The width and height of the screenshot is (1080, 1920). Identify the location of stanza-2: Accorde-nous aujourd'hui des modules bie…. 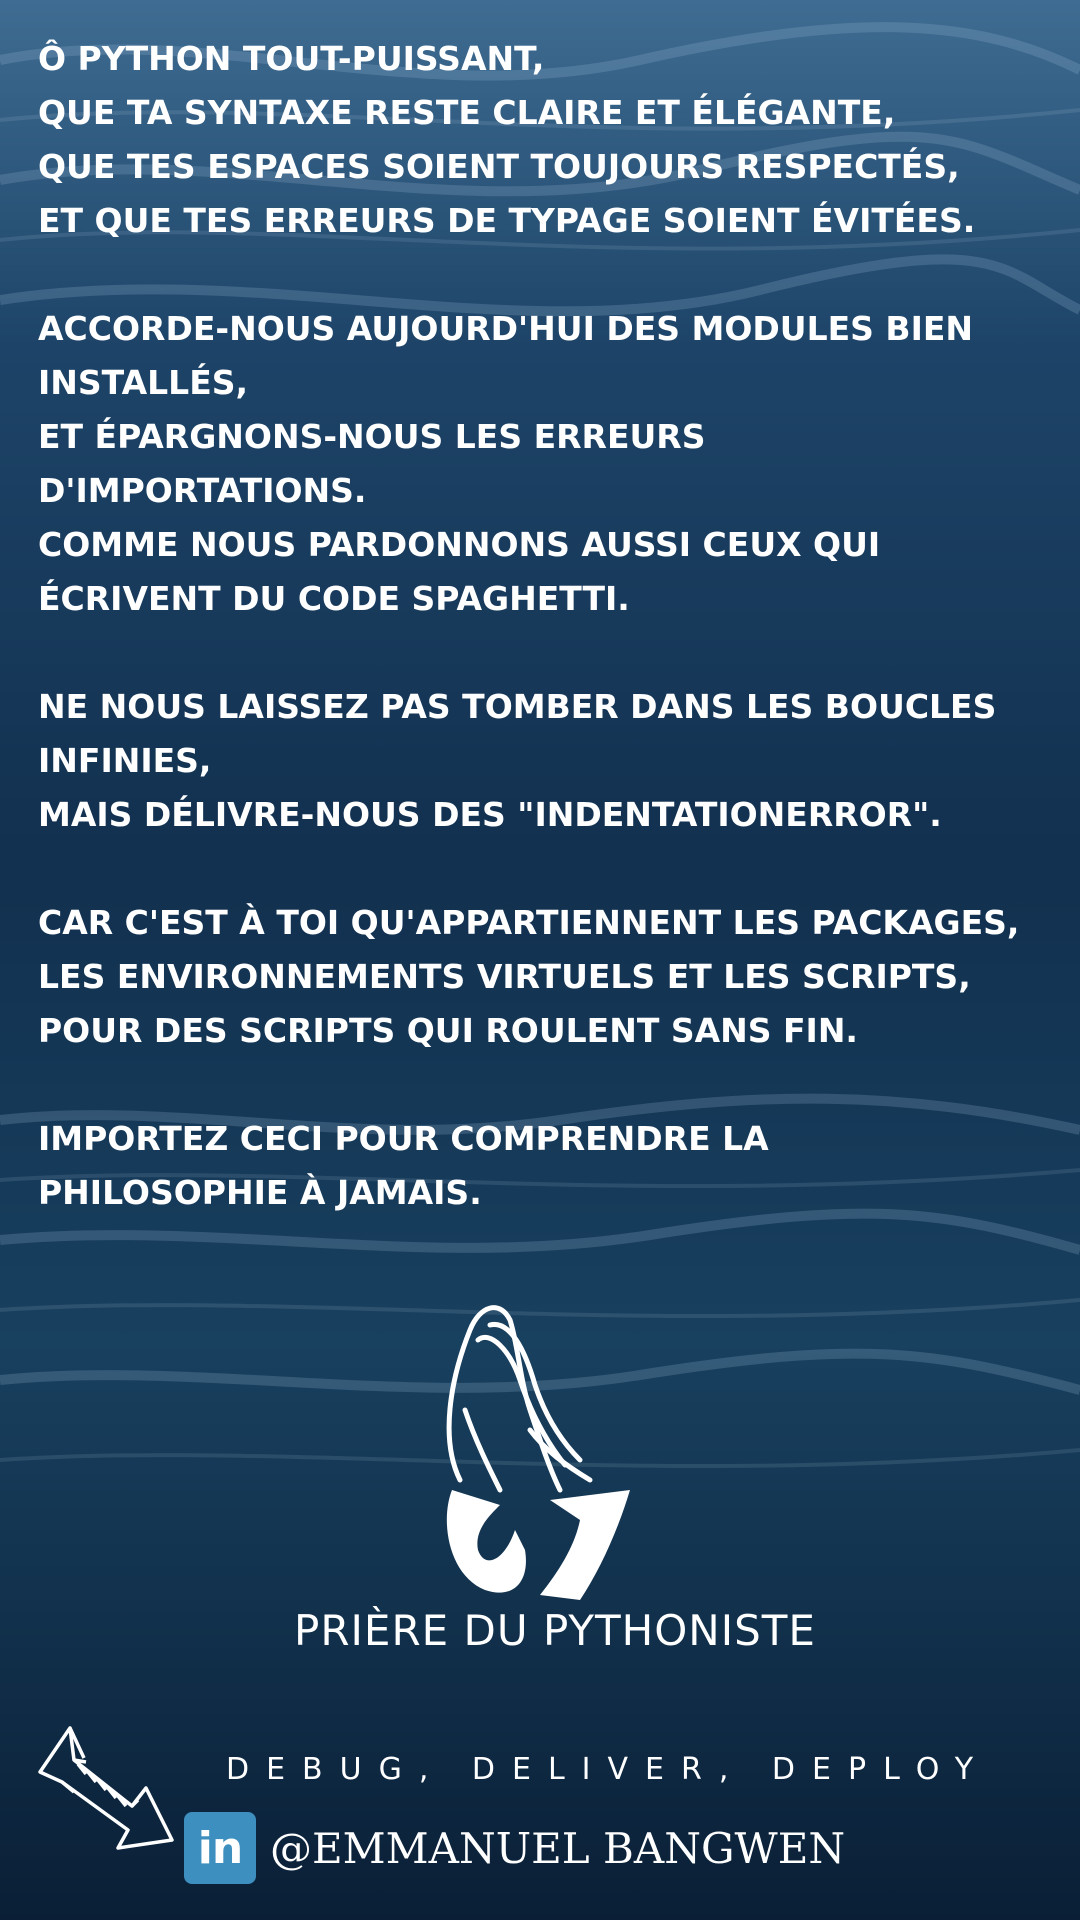
(506, 463).